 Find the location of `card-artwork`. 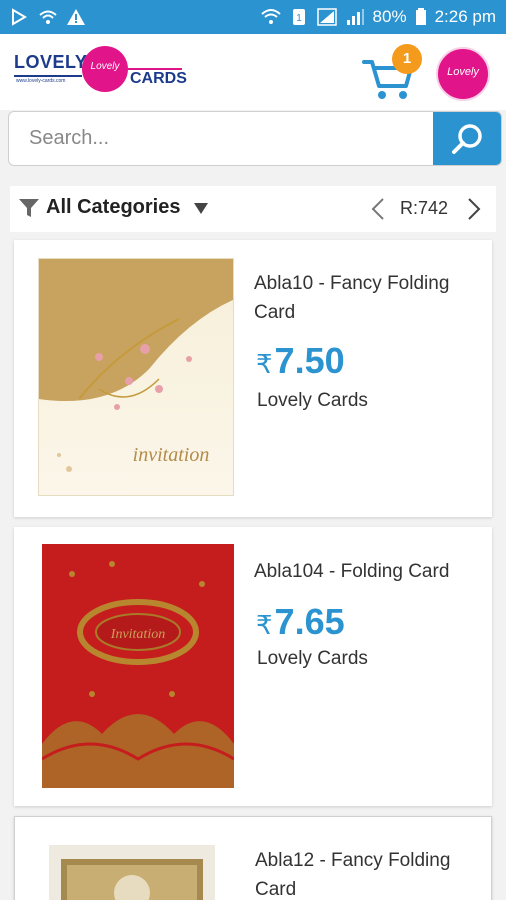

card-artwork is located at coordinates (132, 879).